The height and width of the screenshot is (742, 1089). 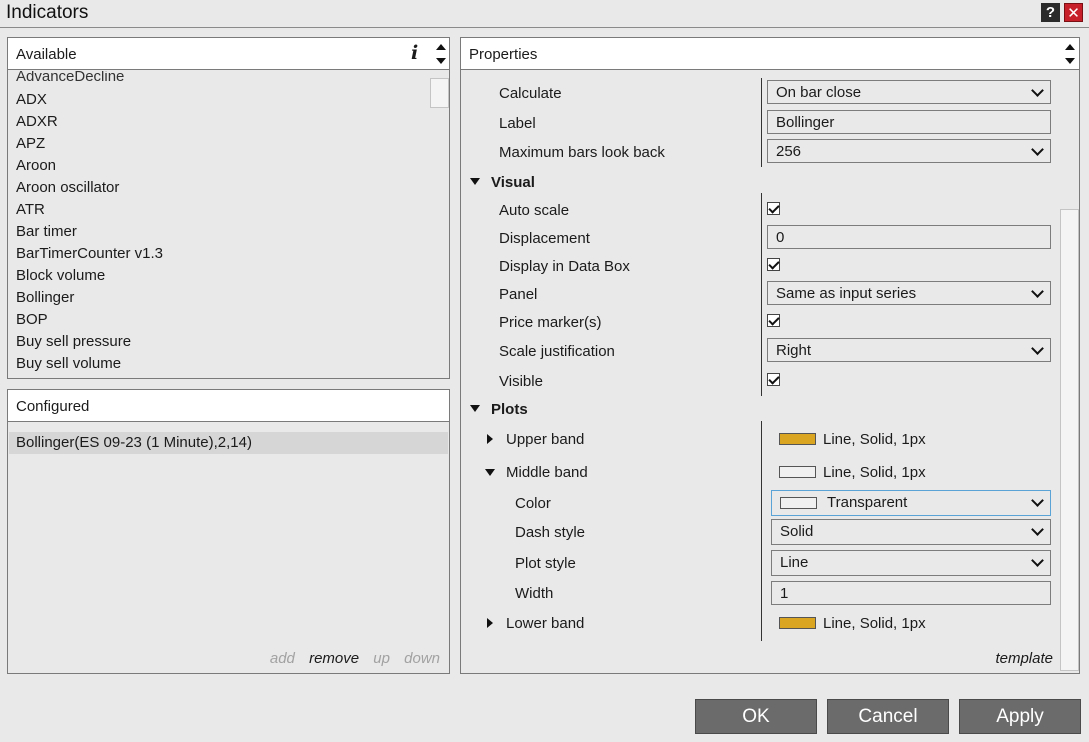 What do you see at coordinates (867, 502) in the screenshot?
I see `color-value: Transparent` at bounding box center [867, 502].